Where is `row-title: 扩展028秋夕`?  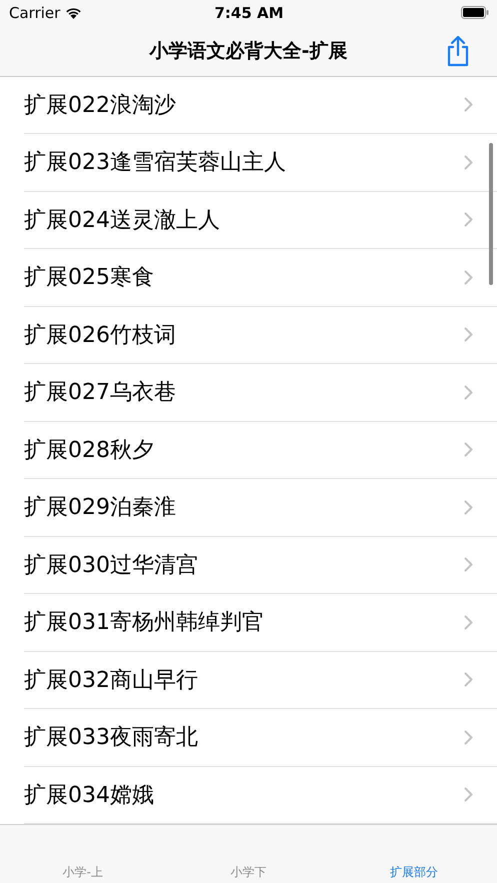
row-title: 扩展028秋夕 is located at coordinates (89, 450).